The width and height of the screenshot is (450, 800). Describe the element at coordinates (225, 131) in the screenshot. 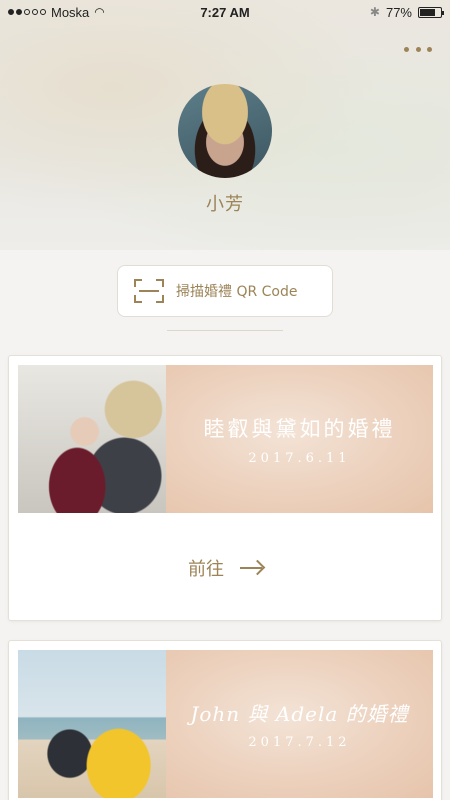

I see `avatar` at that location.